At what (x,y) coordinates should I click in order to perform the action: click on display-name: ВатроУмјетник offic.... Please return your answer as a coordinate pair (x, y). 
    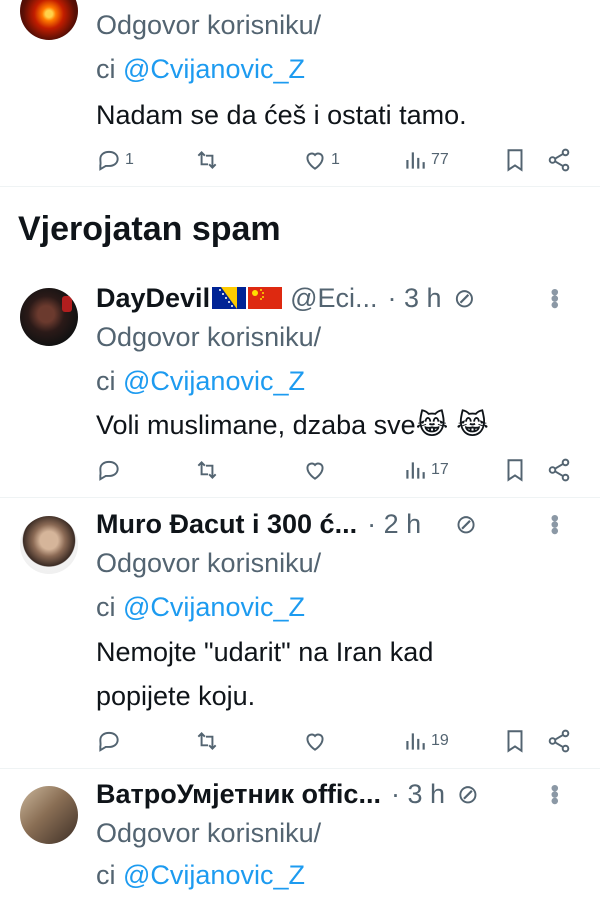
    Looking at the image, I should click on (238, 794).